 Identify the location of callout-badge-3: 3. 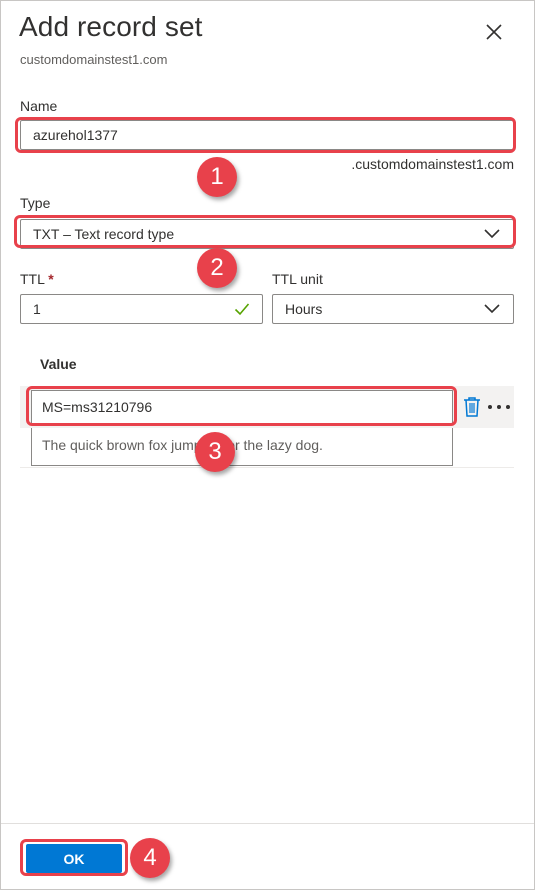
(215, 452).